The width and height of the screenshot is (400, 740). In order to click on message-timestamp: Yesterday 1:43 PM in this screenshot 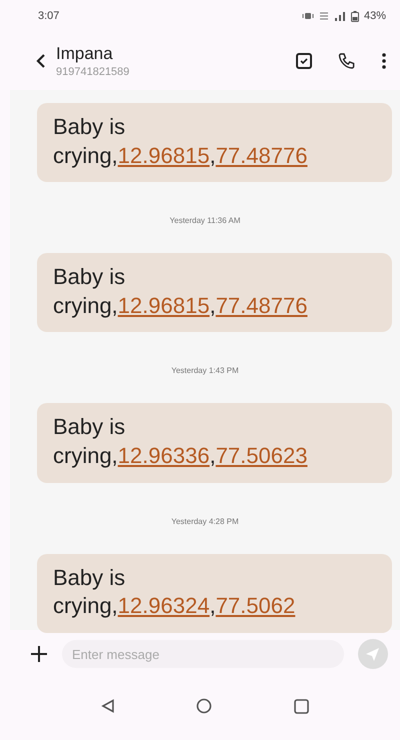, I will do `click(205, 371)`.